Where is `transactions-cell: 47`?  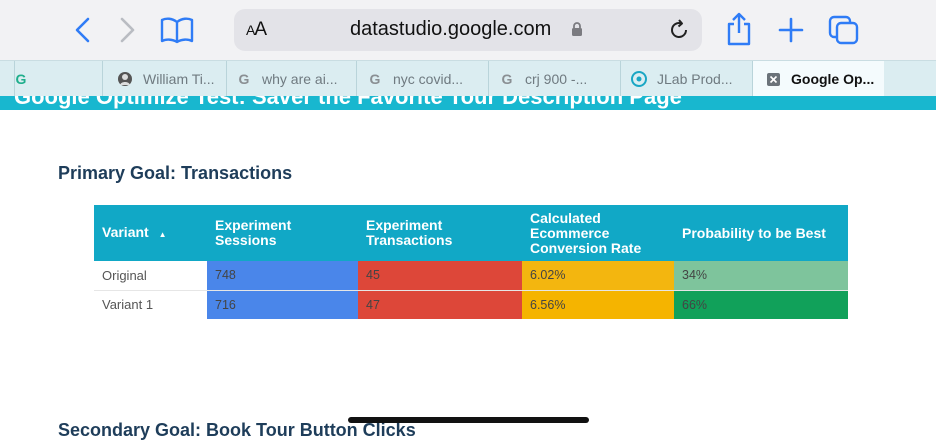
transactions-cell: 47 is located at coordinates (440, 304).